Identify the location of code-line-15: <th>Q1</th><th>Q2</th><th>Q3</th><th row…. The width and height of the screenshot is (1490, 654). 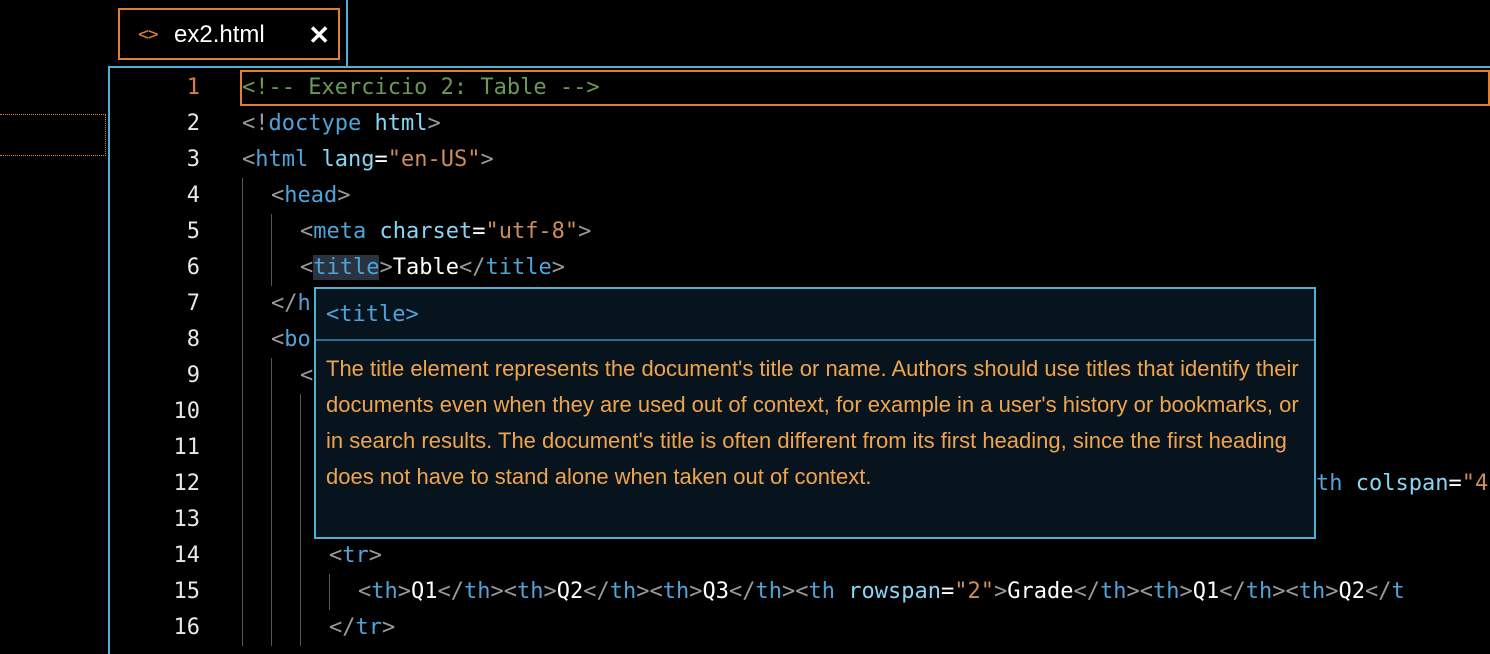
(866, 592).